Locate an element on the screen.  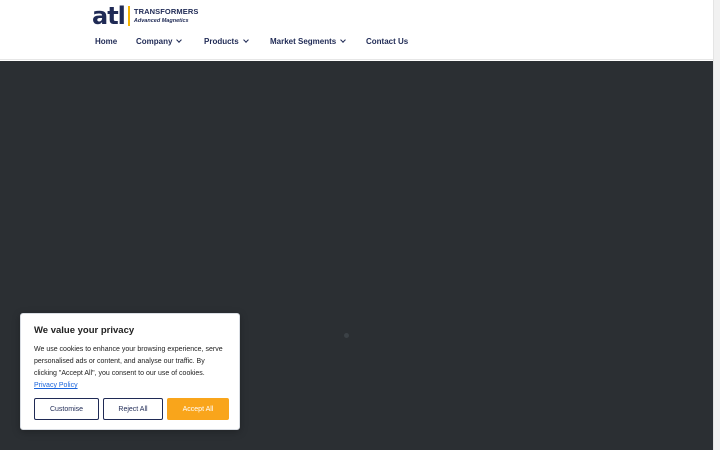
logo: atl TRANSFORMERS Advanced Magnetics is located at coordinates (145, 16).